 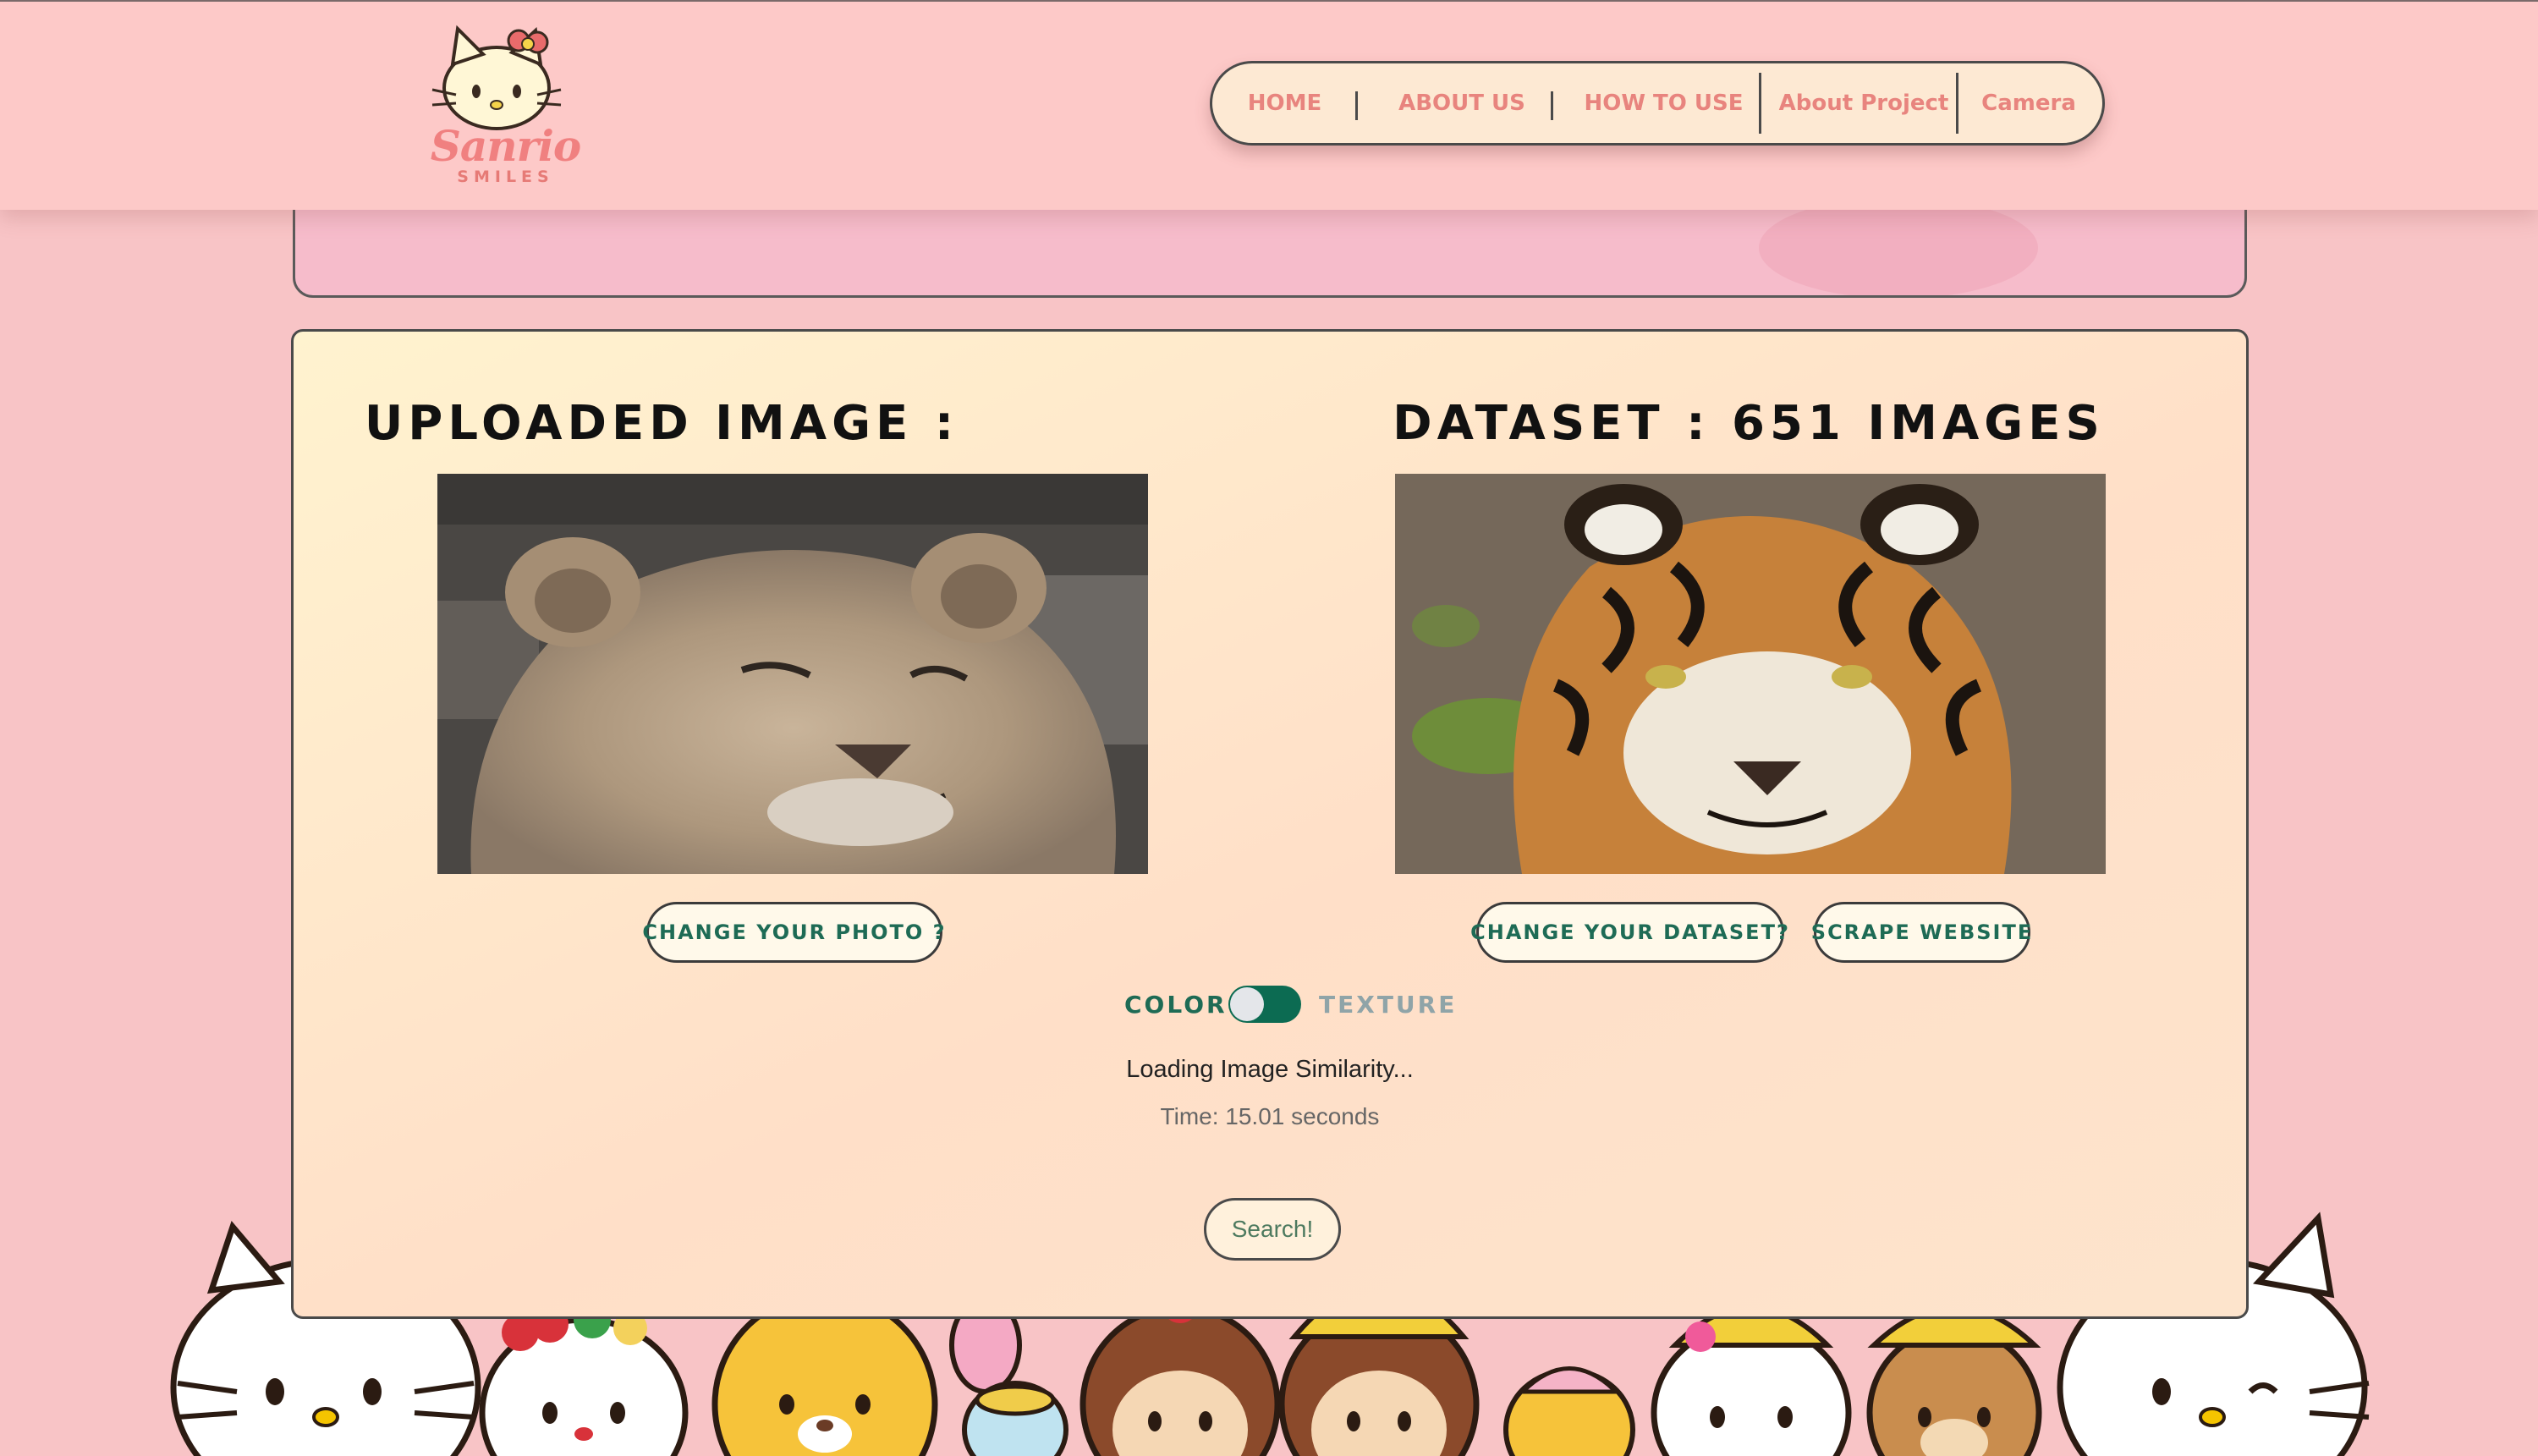 What do you see at coordinates (1663, 103) in the screenshot?
I see `nav-how-to-use: HOW TO USE` at bounding box center [1663, 103].